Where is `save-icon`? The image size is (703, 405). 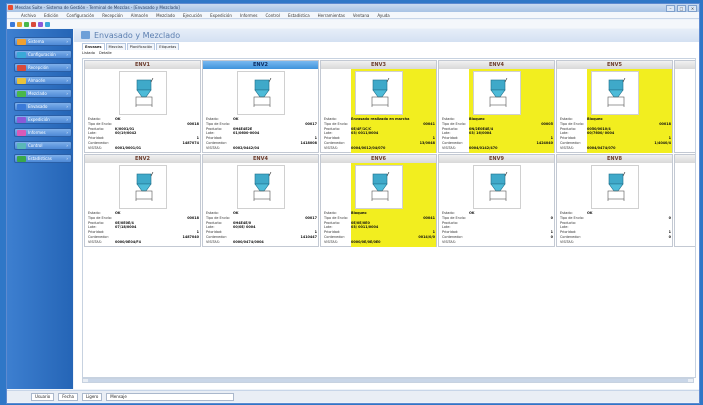 save-icon is located at coordinates (26, 24).